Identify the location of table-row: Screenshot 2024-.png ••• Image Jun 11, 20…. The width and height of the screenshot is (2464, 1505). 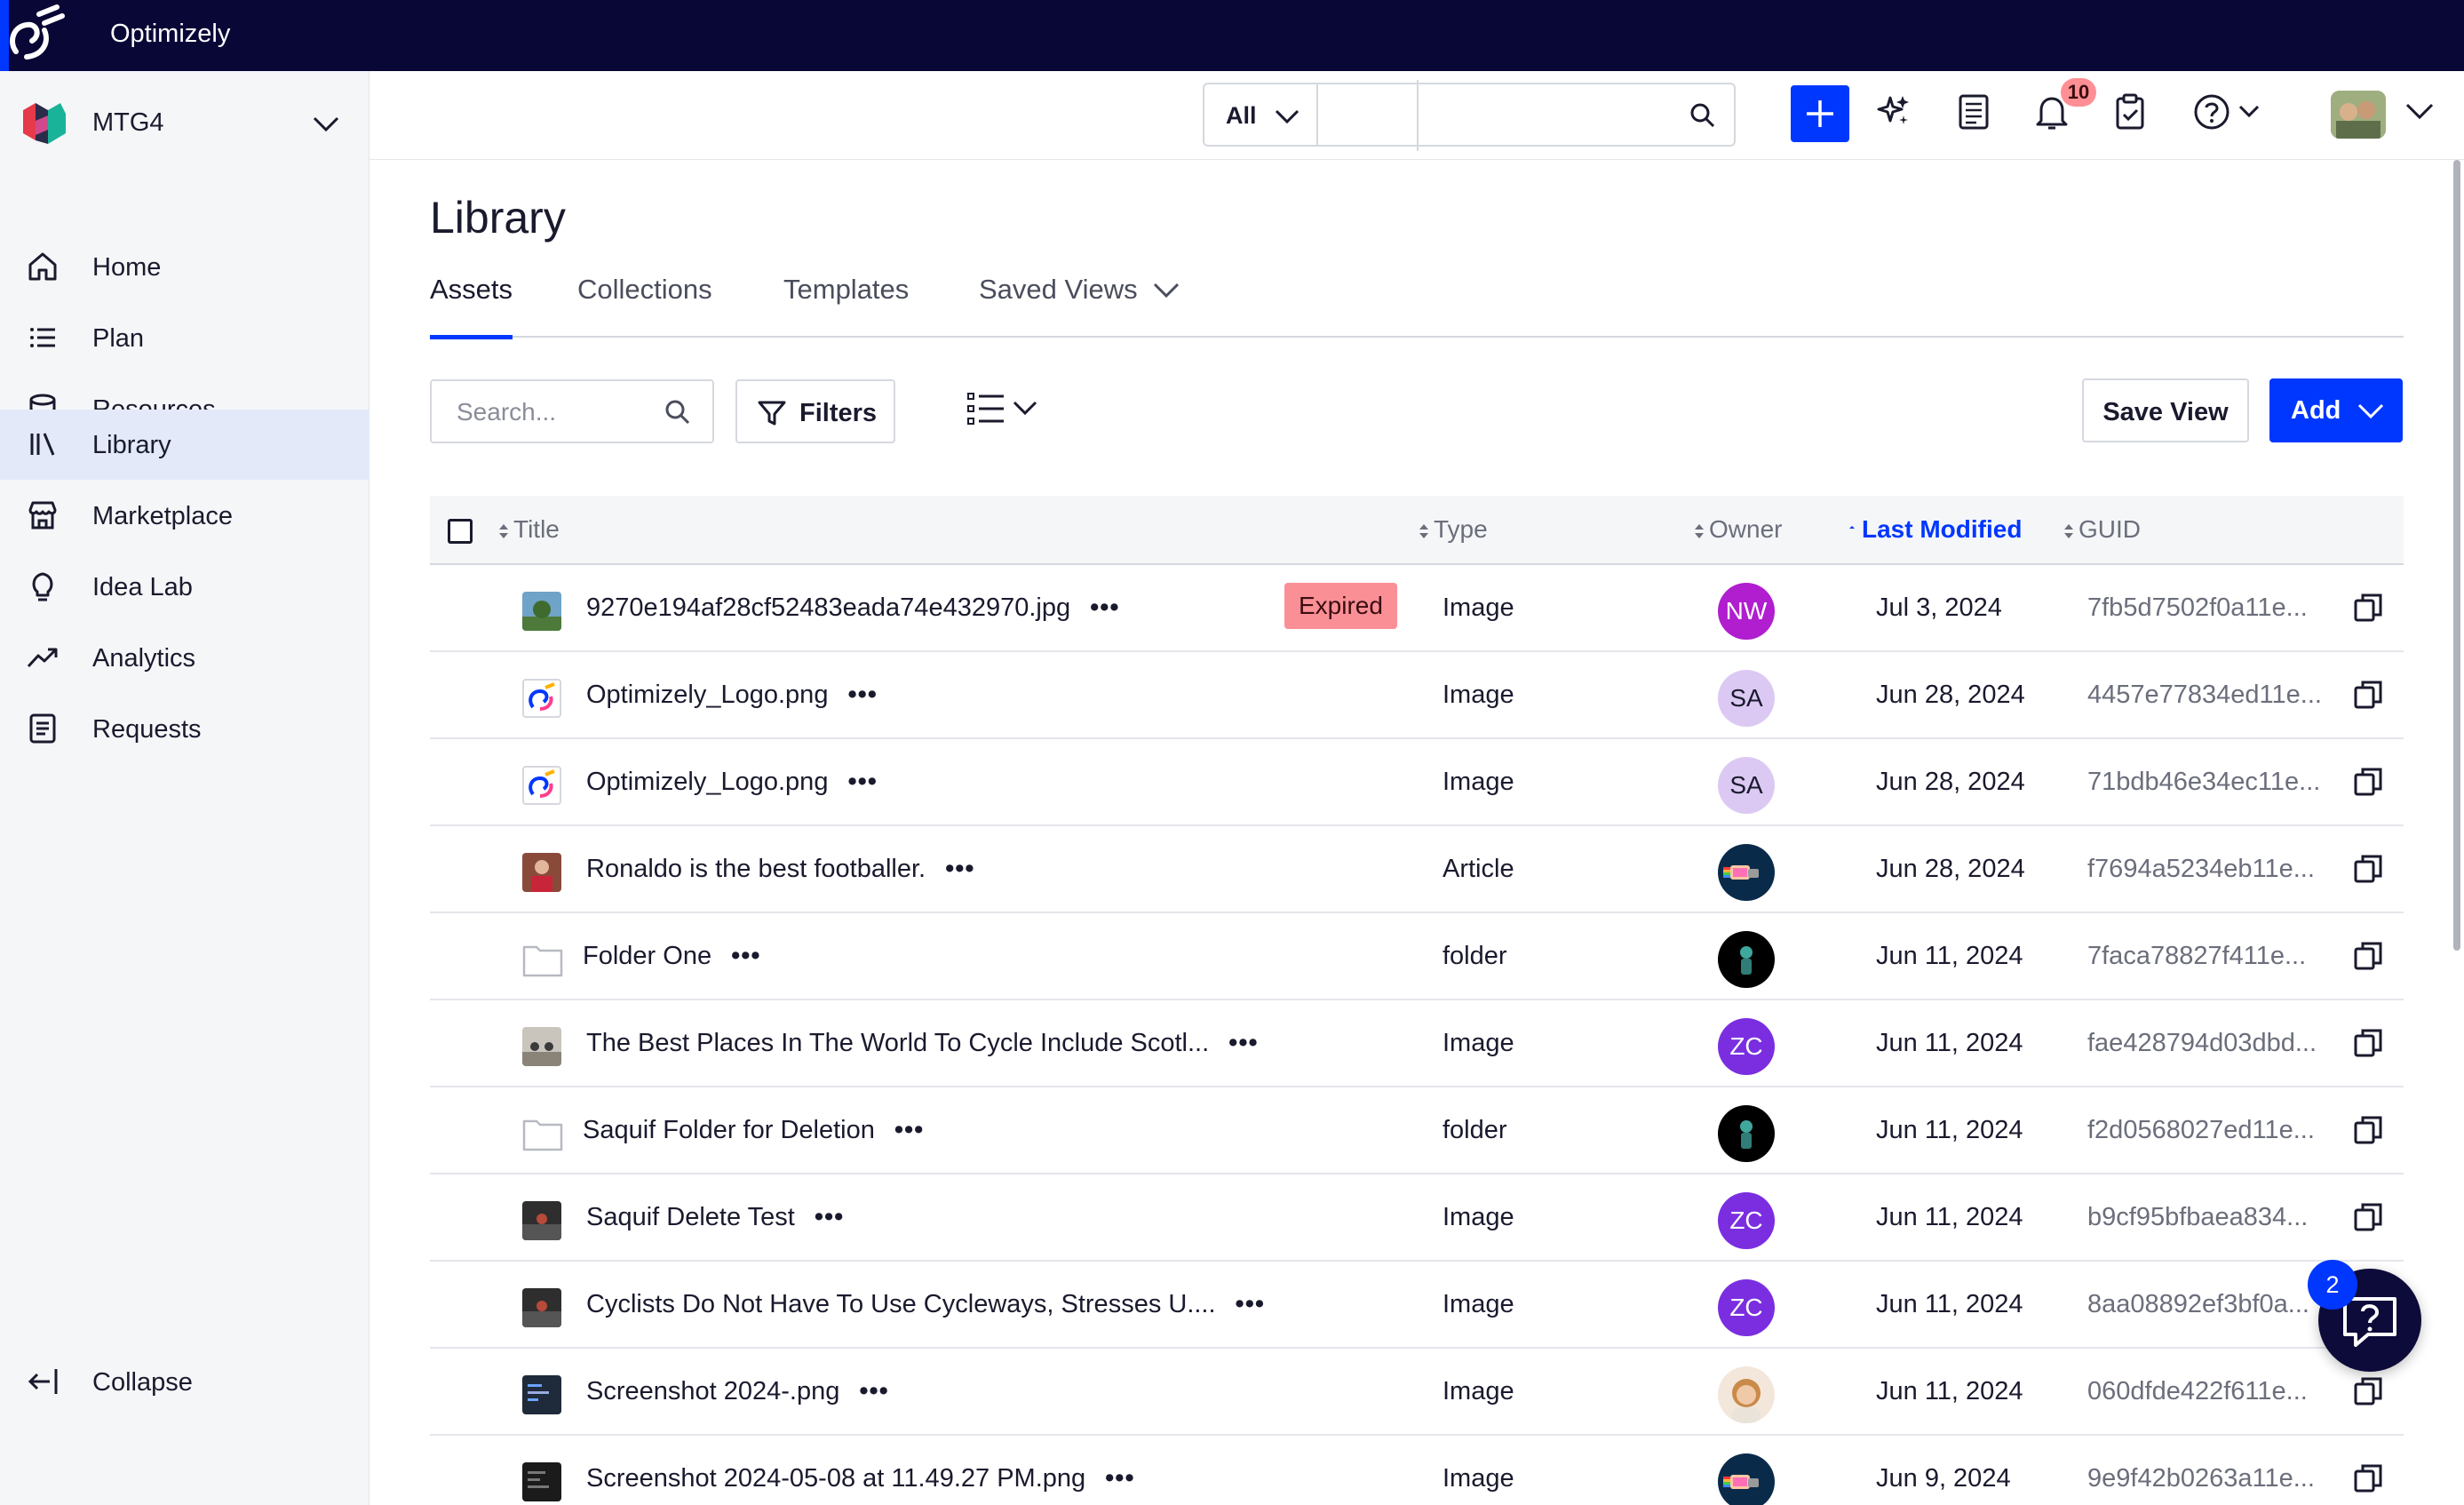
(1417, 1392).